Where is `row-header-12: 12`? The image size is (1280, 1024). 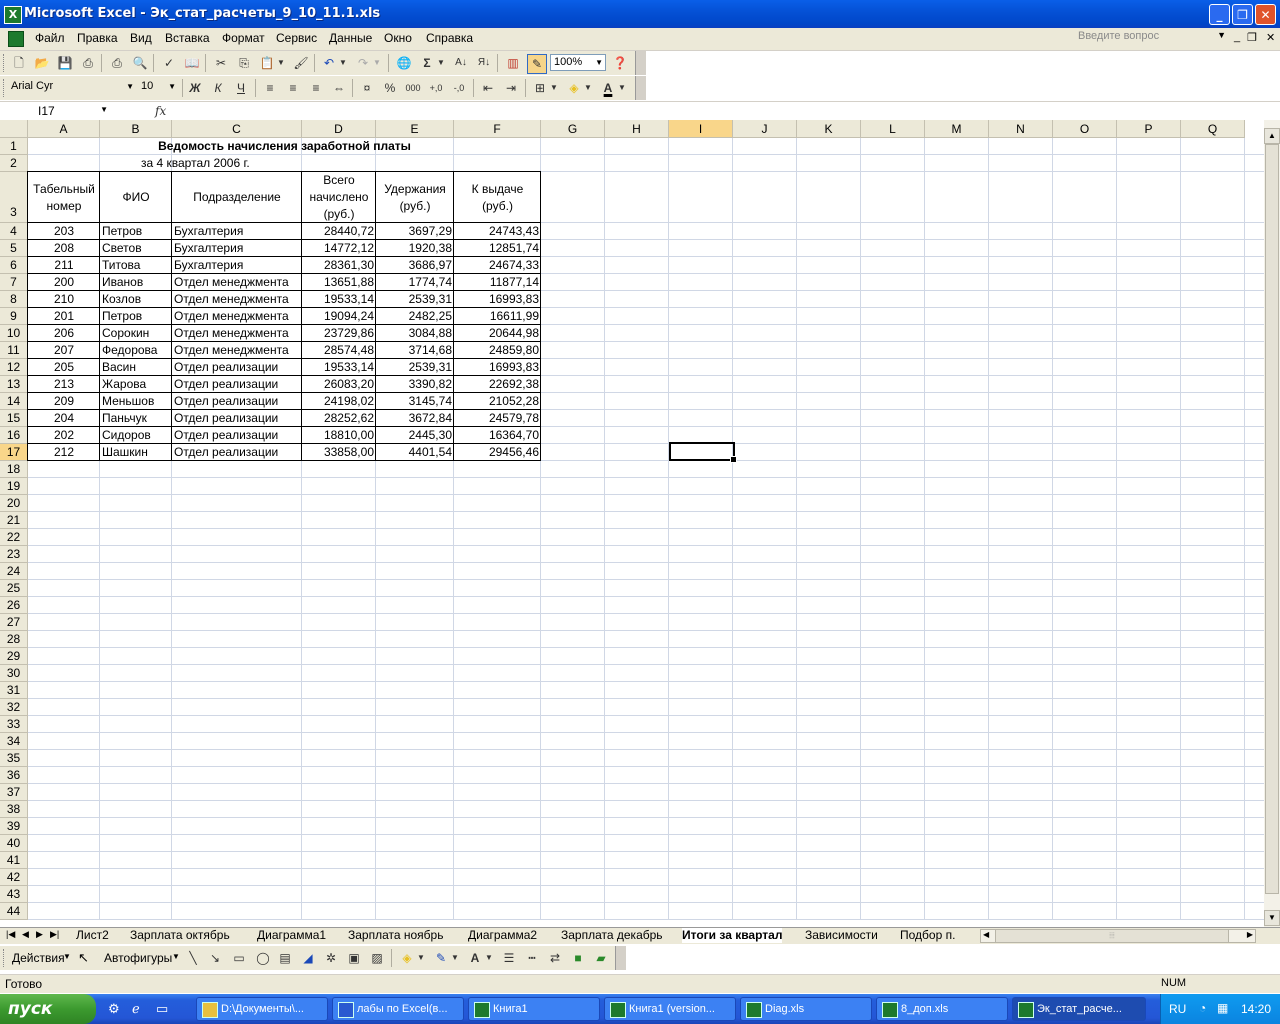 row-header-12: 12 is located at coordinates (14, 367).